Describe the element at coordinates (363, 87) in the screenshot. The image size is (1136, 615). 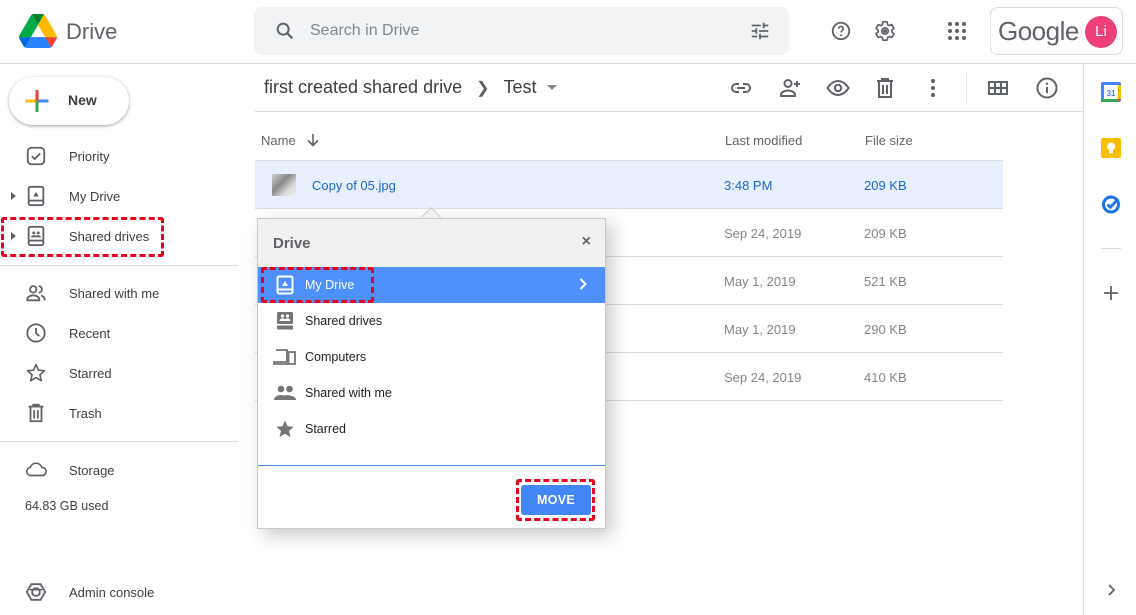
I see `breadcrumb-parent: first created shared drive` at that location.